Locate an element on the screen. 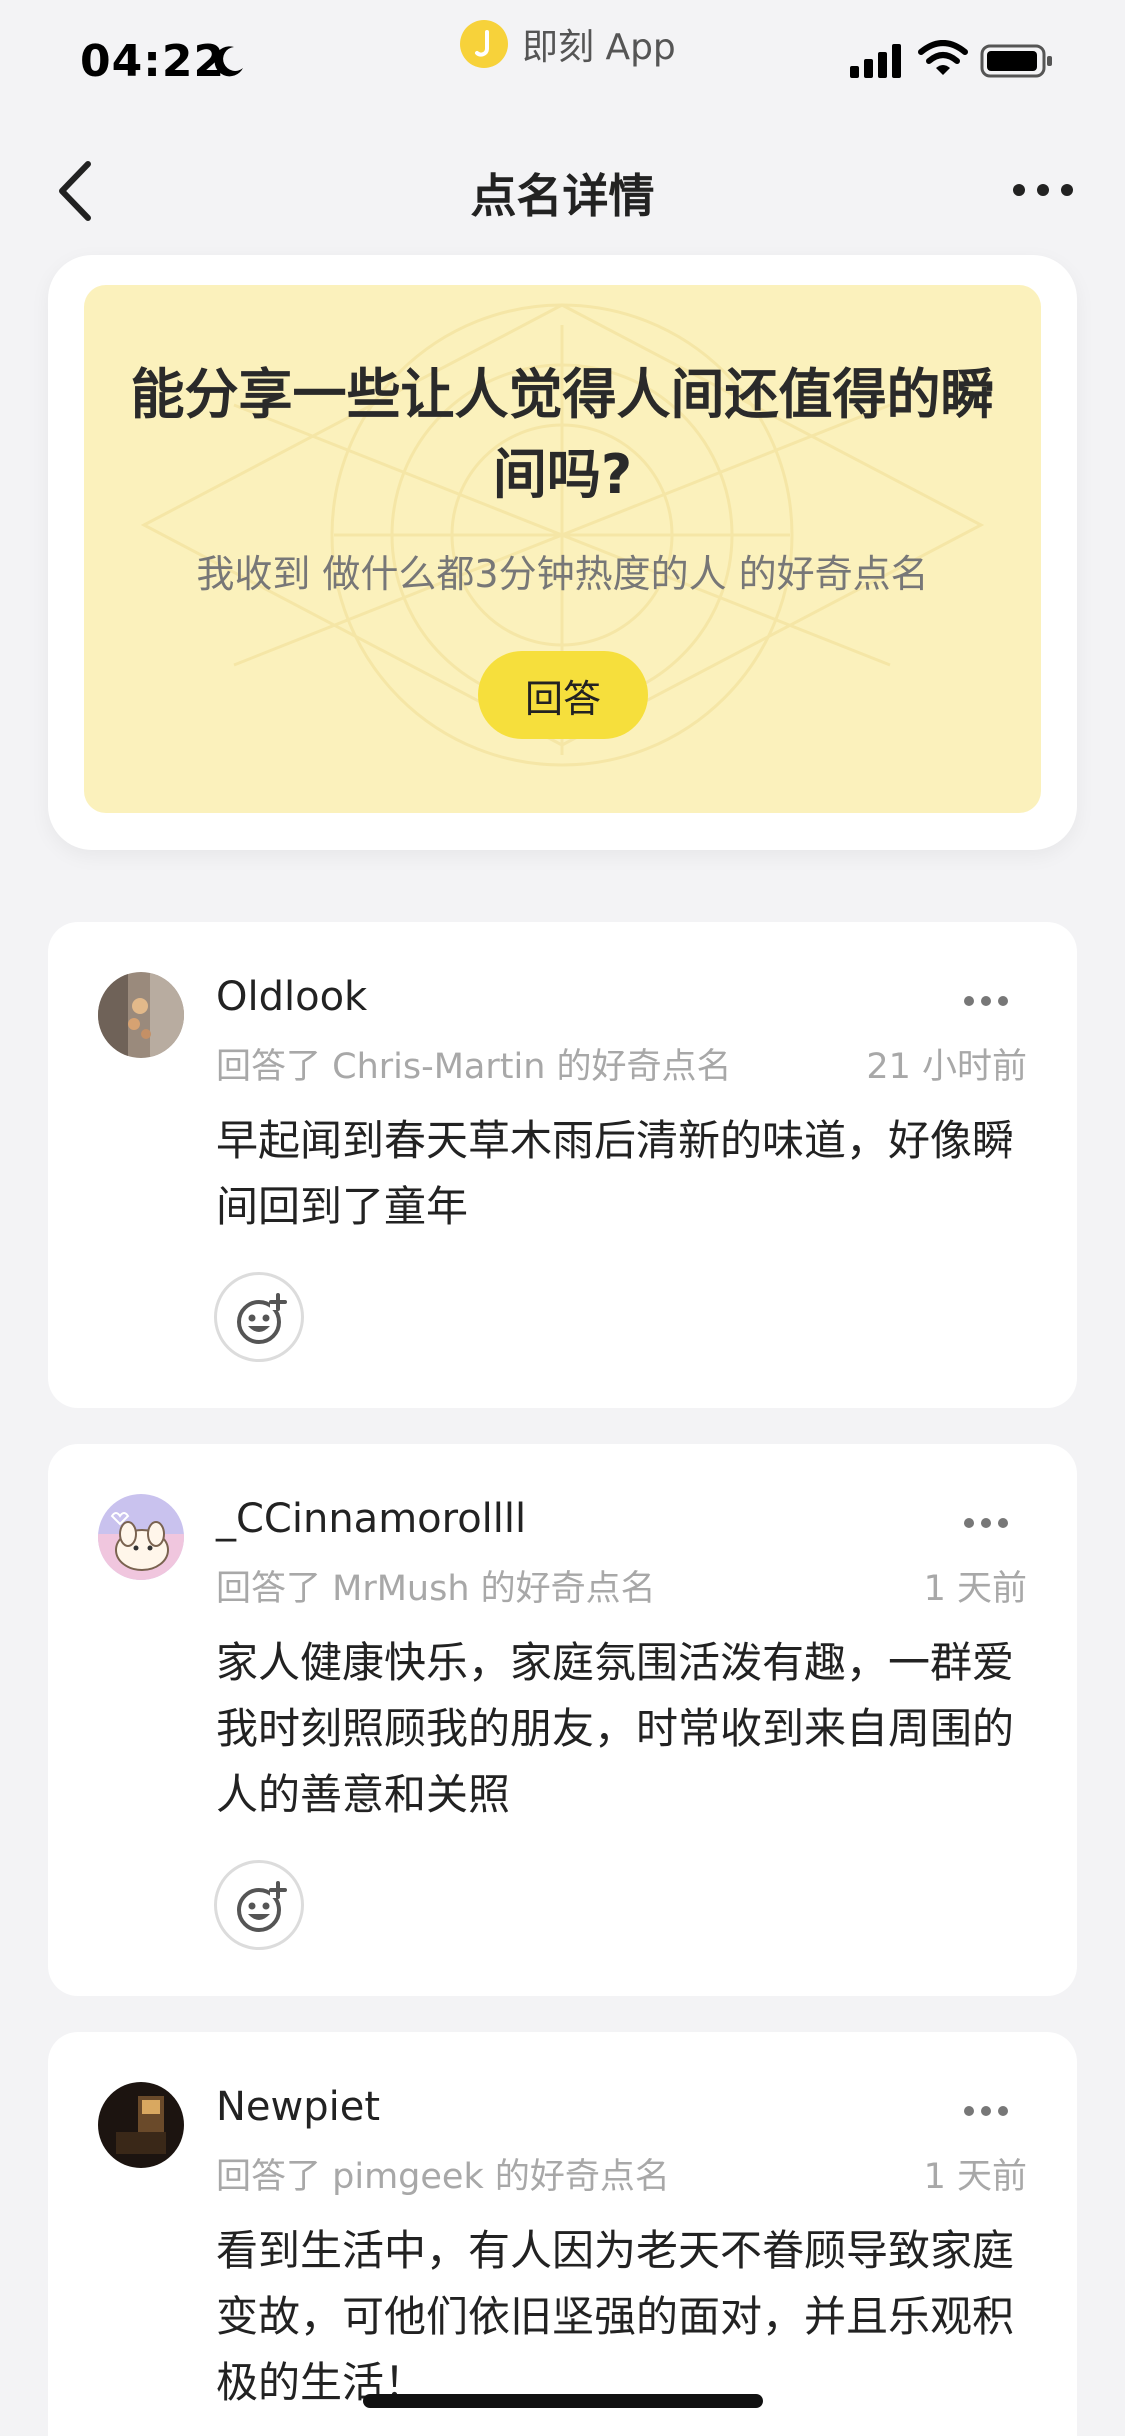 This screenshot has width=1125, height=2436. username: Newpiet is located at coordinates (298, 2107).